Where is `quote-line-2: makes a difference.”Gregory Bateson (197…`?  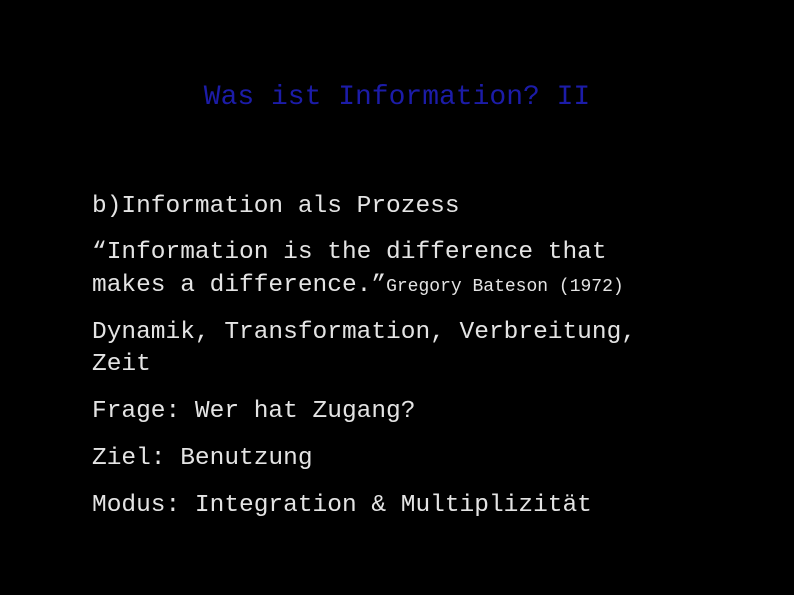 quote-line-2: makes a difference.”Gregory Bateson (197… is located at coordinates (358, 286).